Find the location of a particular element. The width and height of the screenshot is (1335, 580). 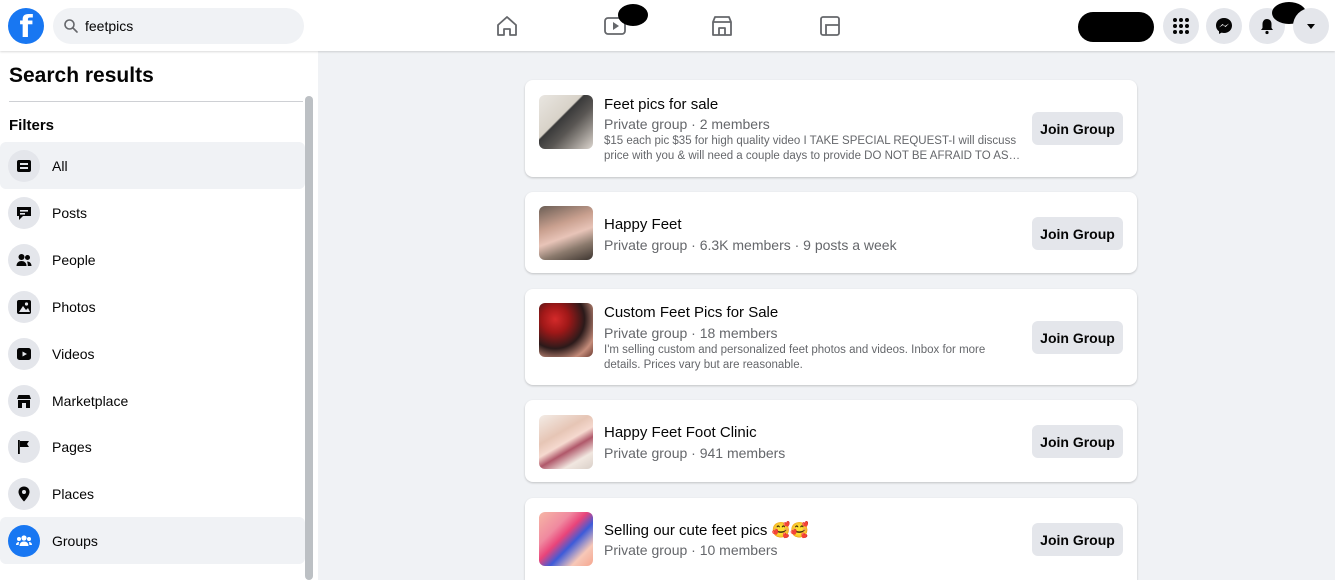

gaming-icon is located at coordinates (830, 26).